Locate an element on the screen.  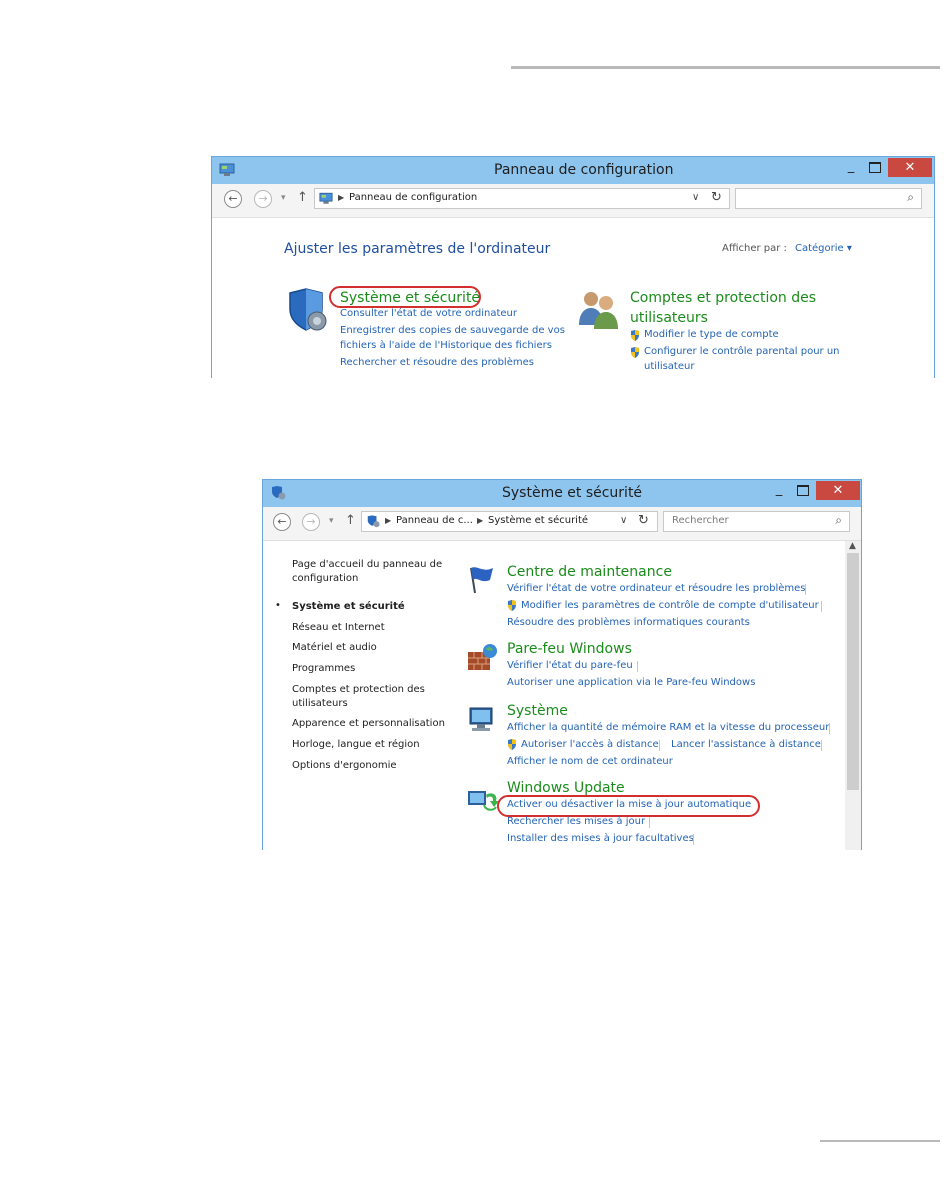
link-check-firewall-status: Vérifier l'état du pare-feu is located at coordinates (570, 665).